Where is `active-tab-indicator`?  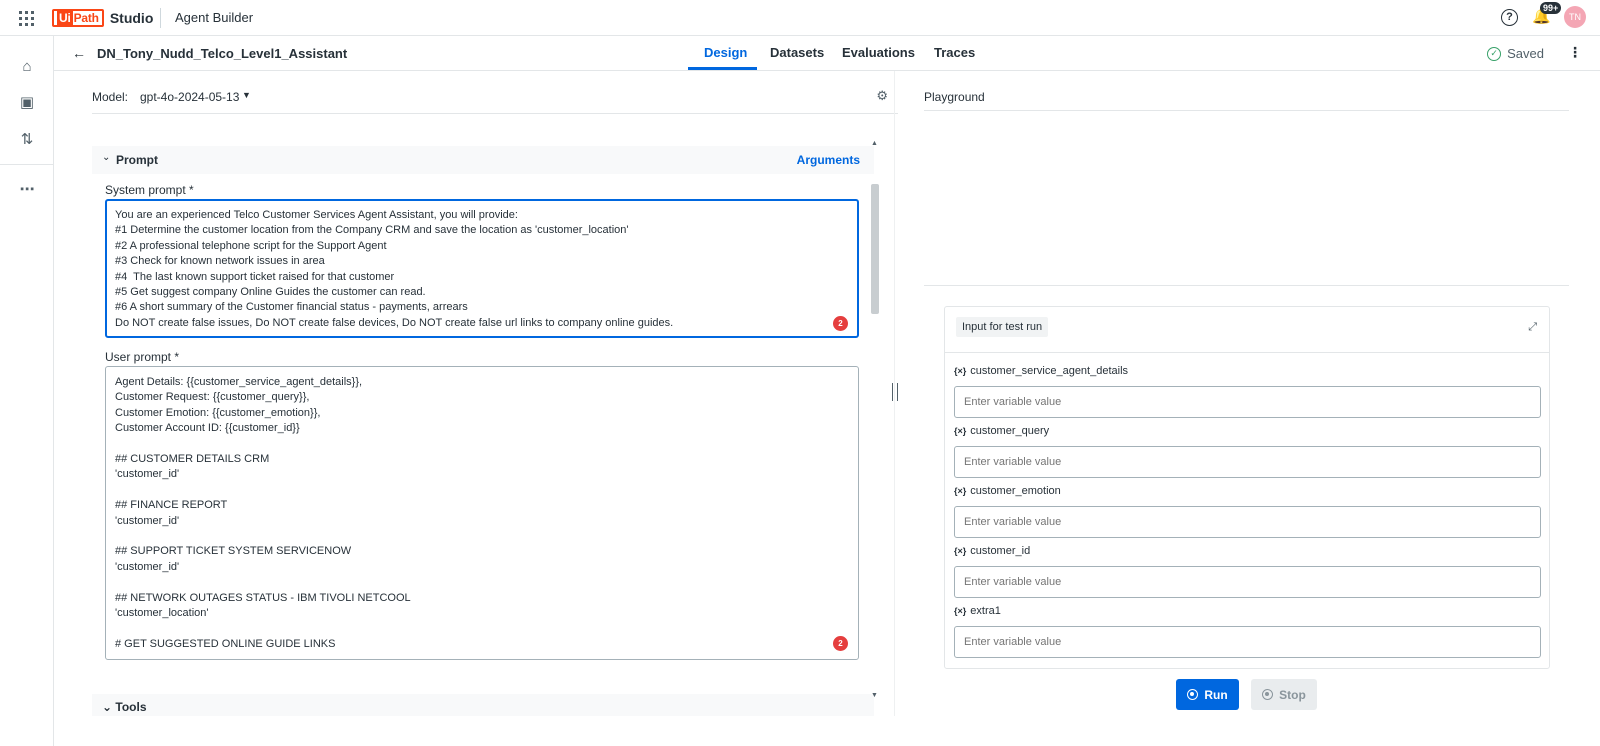
active-tab-indicator is located at coordinates (722, 68).